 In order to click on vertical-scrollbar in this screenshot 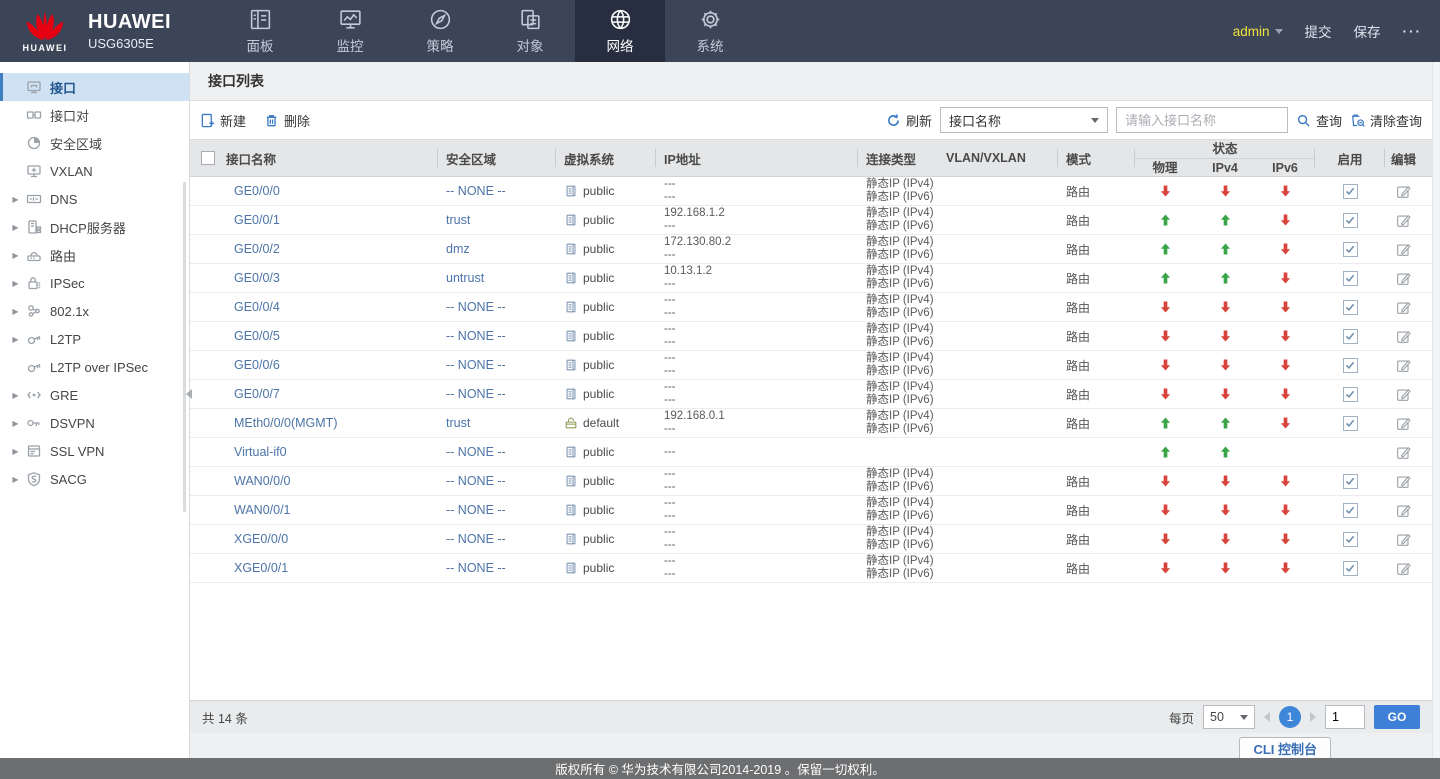, I will do `click(1436, 420)`.